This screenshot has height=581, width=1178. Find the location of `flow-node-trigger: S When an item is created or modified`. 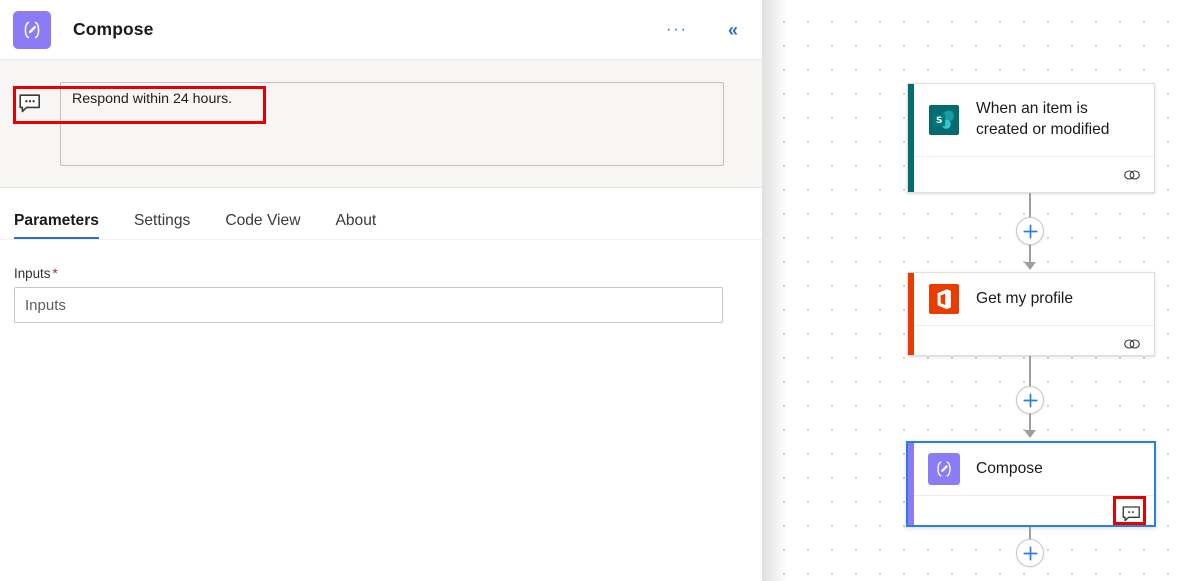

flow-node-trigger: S When an item is created or modified is located at coordinates (1031, 138).